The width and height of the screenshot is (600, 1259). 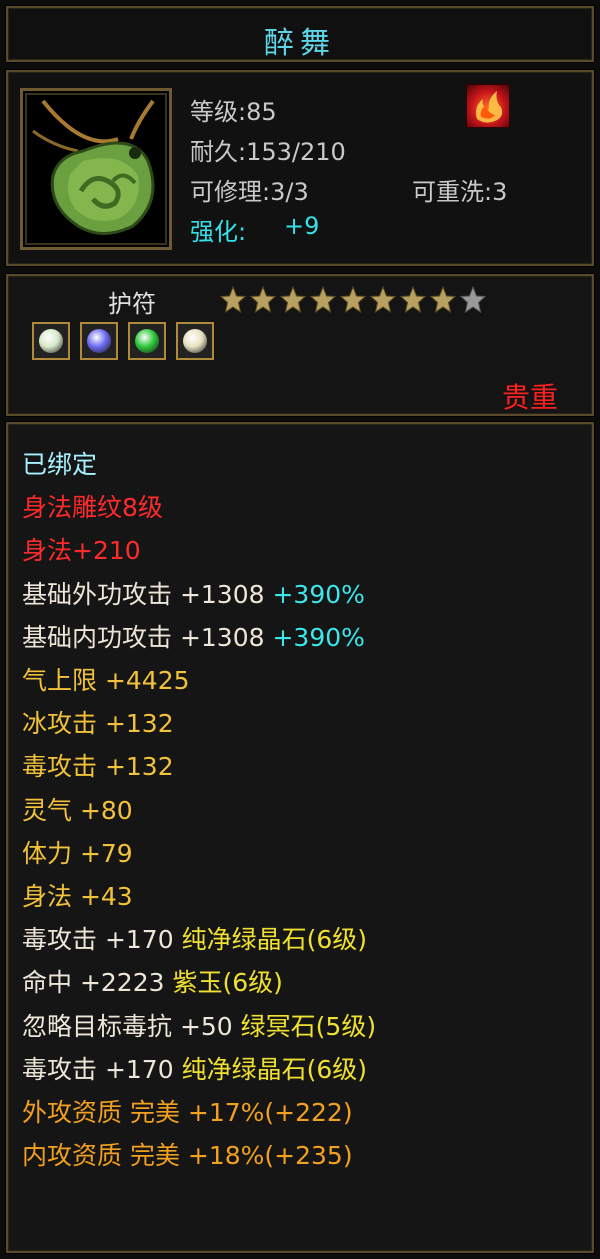 I want to click on attribute-text: 命中 +2223, so click(x=97, y=983).